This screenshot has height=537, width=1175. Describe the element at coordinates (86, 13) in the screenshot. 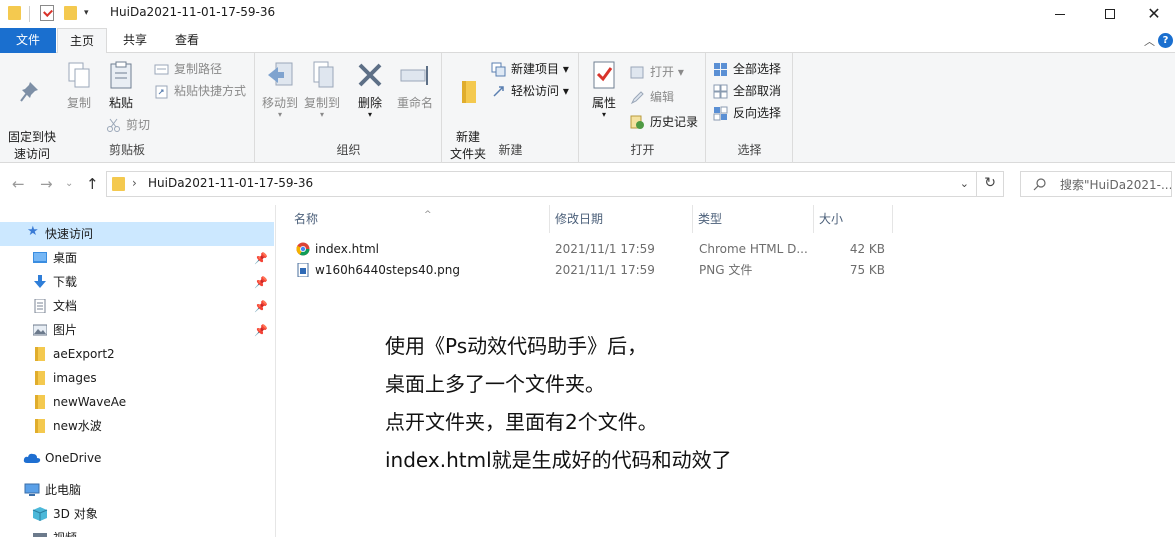

I see `customize-toolbar-chevron-icon: ▾` at that location.